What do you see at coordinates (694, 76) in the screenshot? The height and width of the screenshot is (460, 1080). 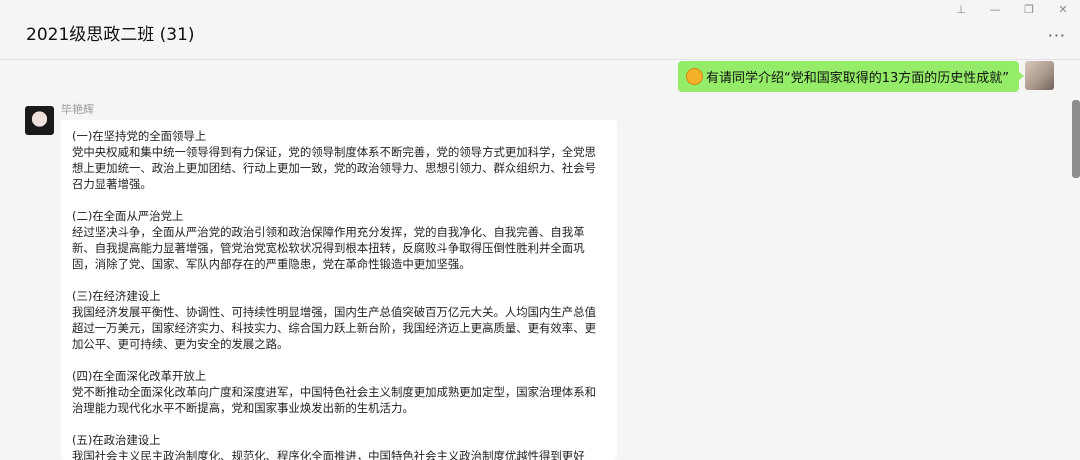 I see `smile-emoji-icon` at bounding box center [694, 76].